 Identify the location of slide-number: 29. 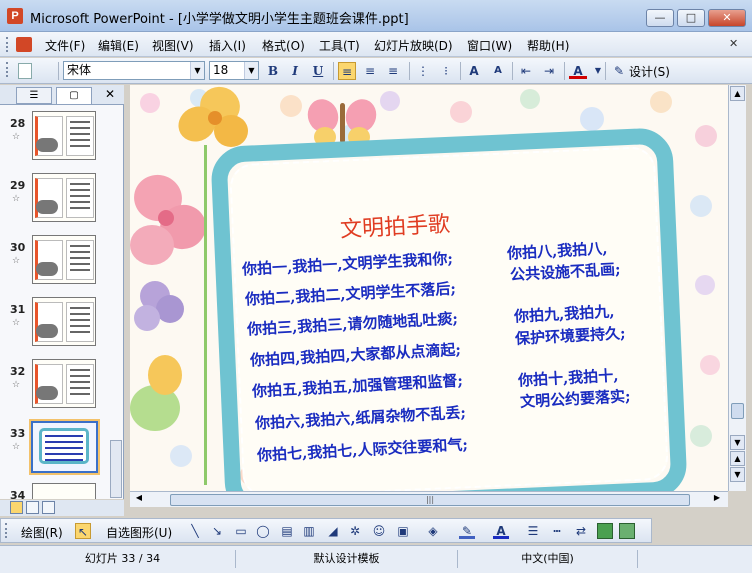
(18, 185).